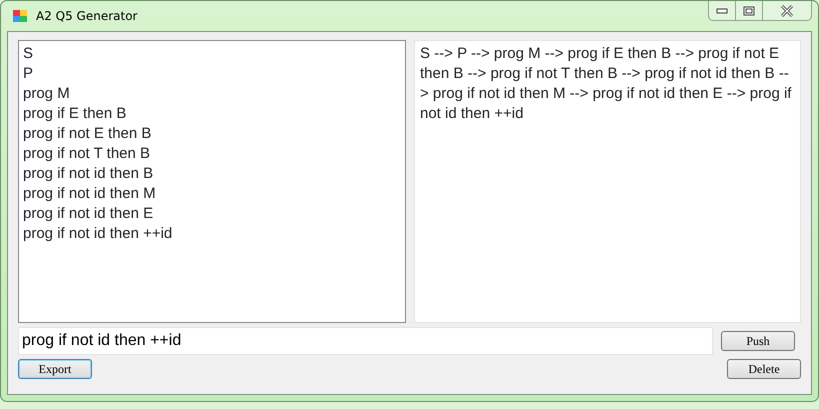 Image resolution: width=819 pixels, height=409 pixels. Describe the element at coordinates (722, 11) in the screenshot. I see `minimize-icon` at that location.